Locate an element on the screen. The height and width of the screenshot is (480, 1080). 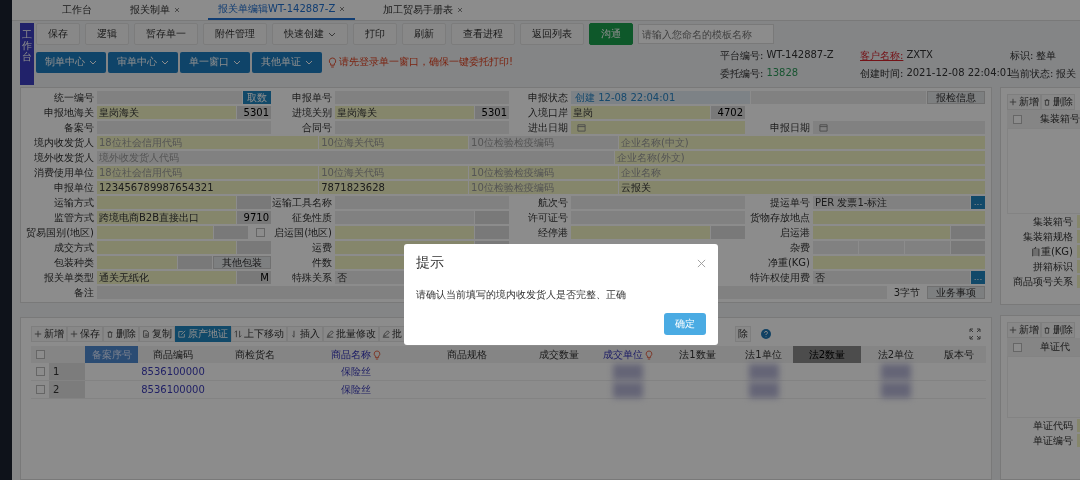
input-field: 云报关 is located at coordinates (801, 187).